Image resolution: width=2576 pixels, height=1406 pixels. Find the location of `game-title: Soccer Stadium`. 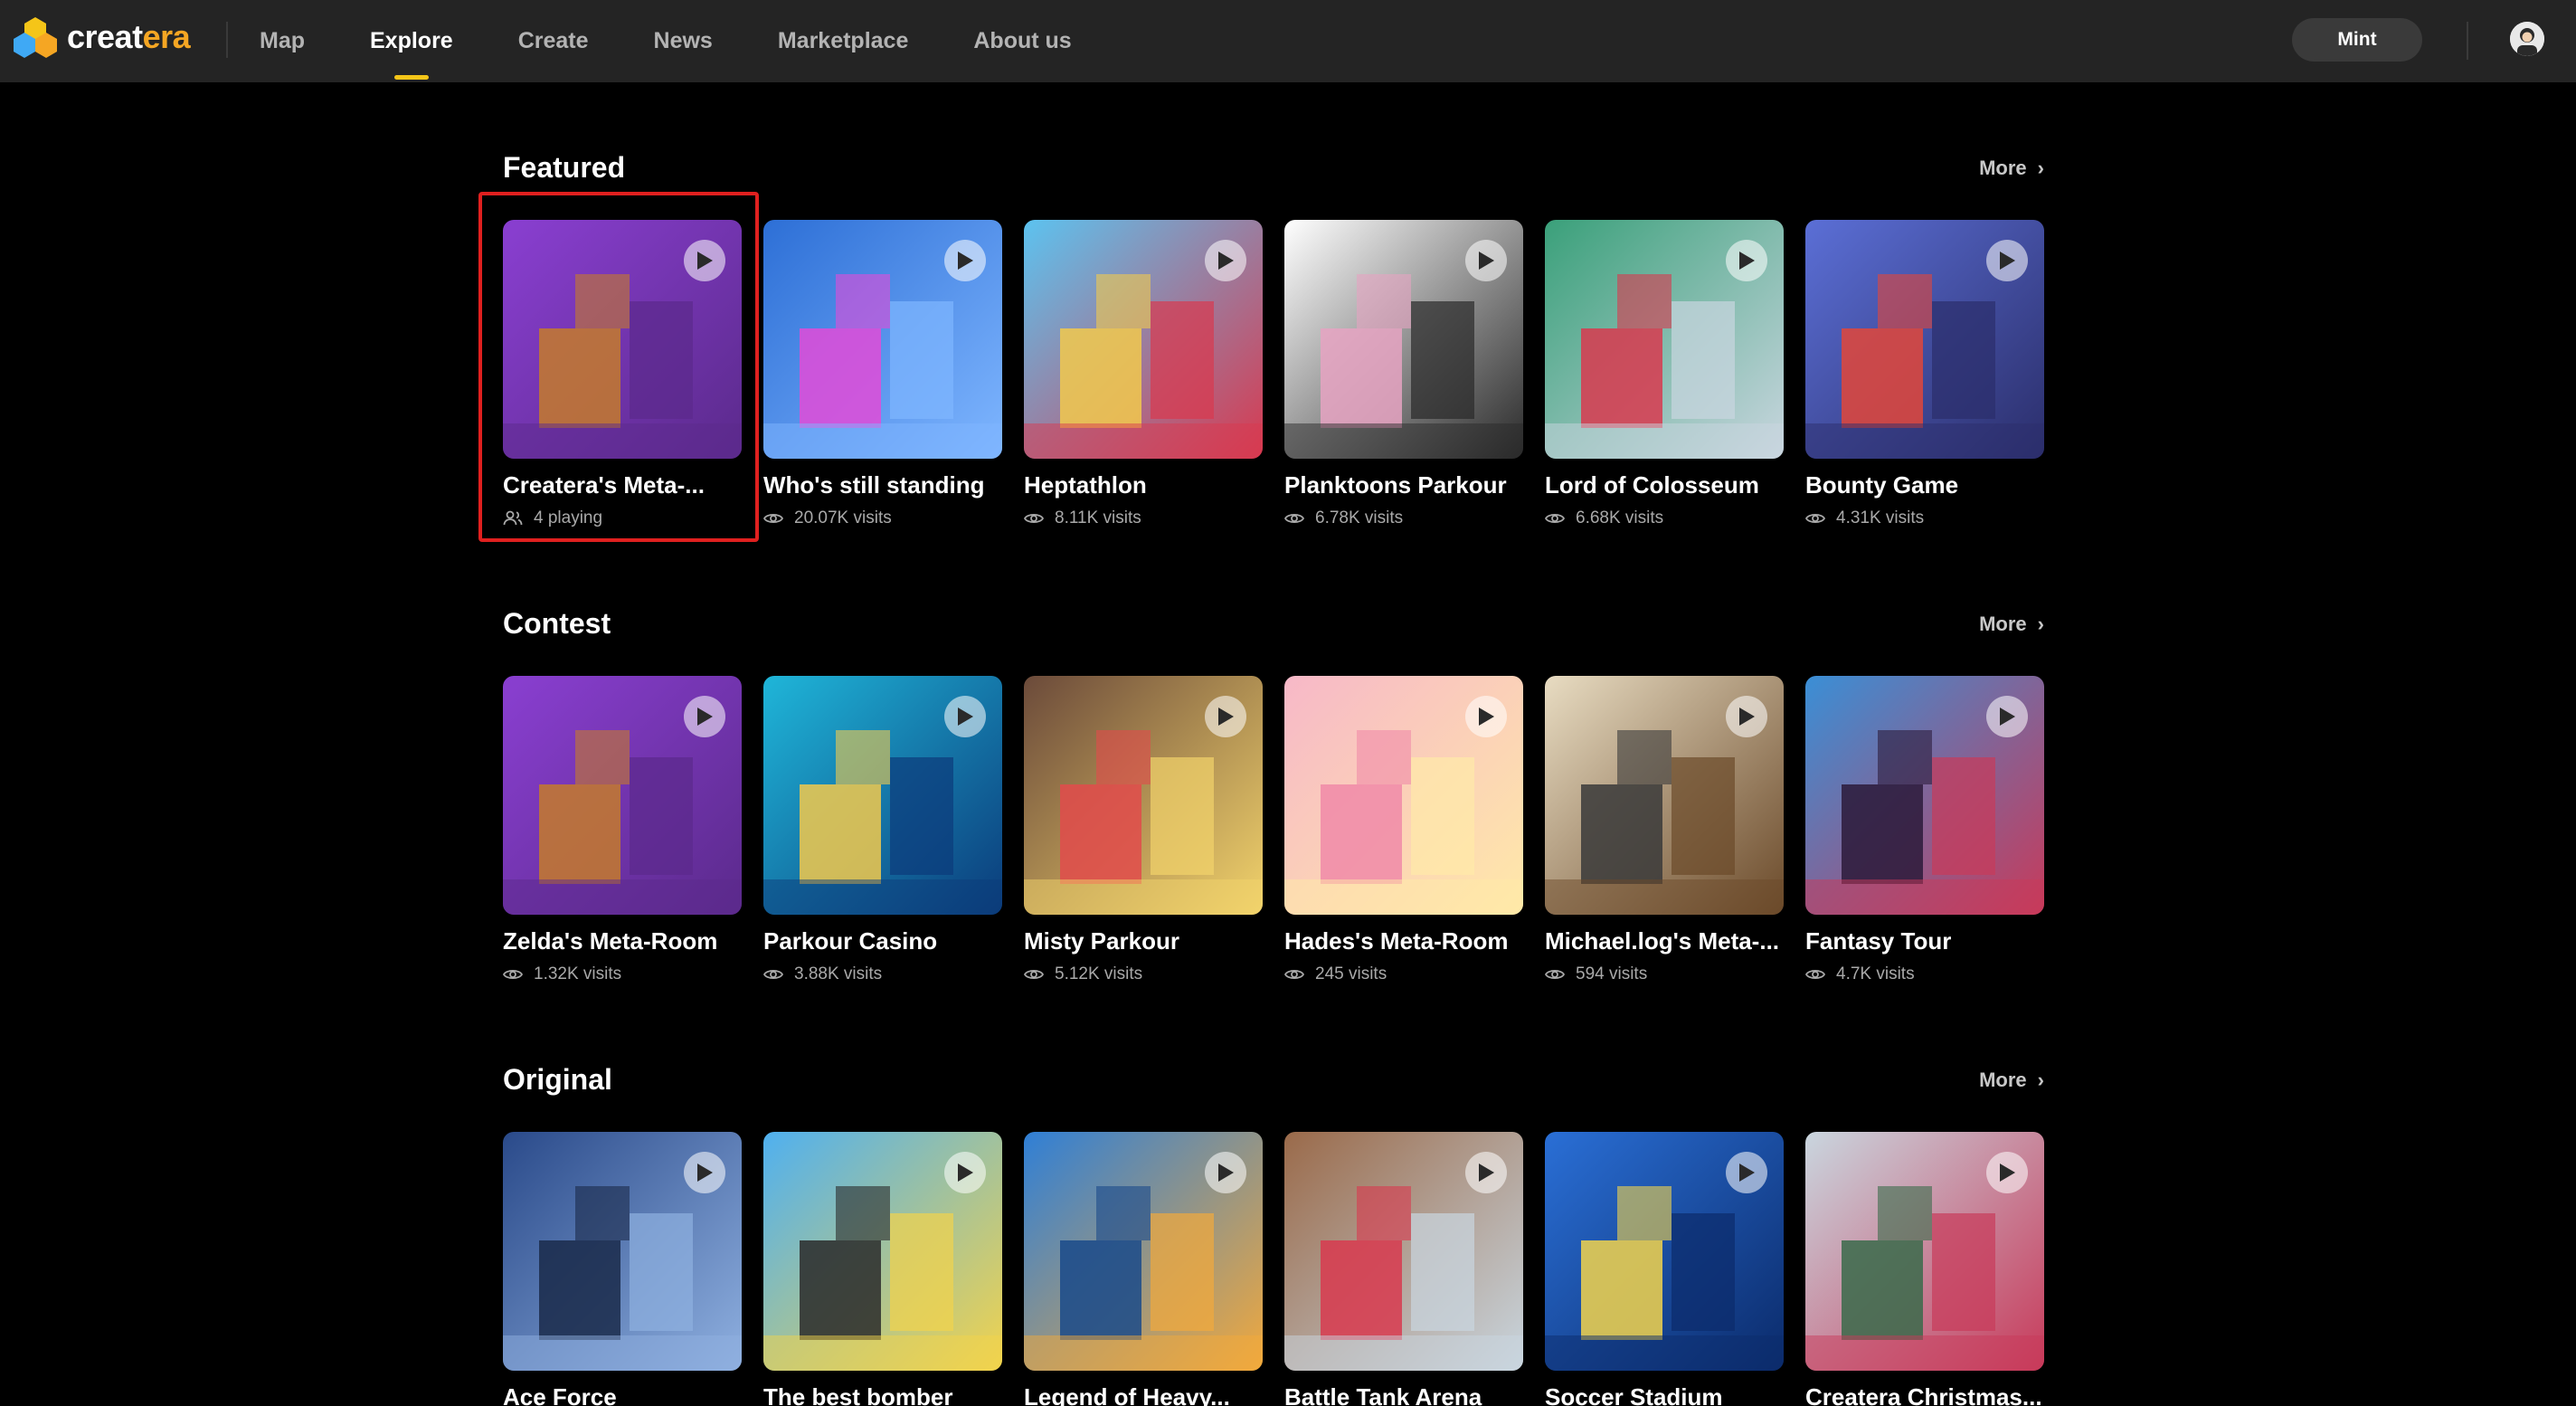

game-title: Soccer Stadium is located at coordinates (1664, 1394).